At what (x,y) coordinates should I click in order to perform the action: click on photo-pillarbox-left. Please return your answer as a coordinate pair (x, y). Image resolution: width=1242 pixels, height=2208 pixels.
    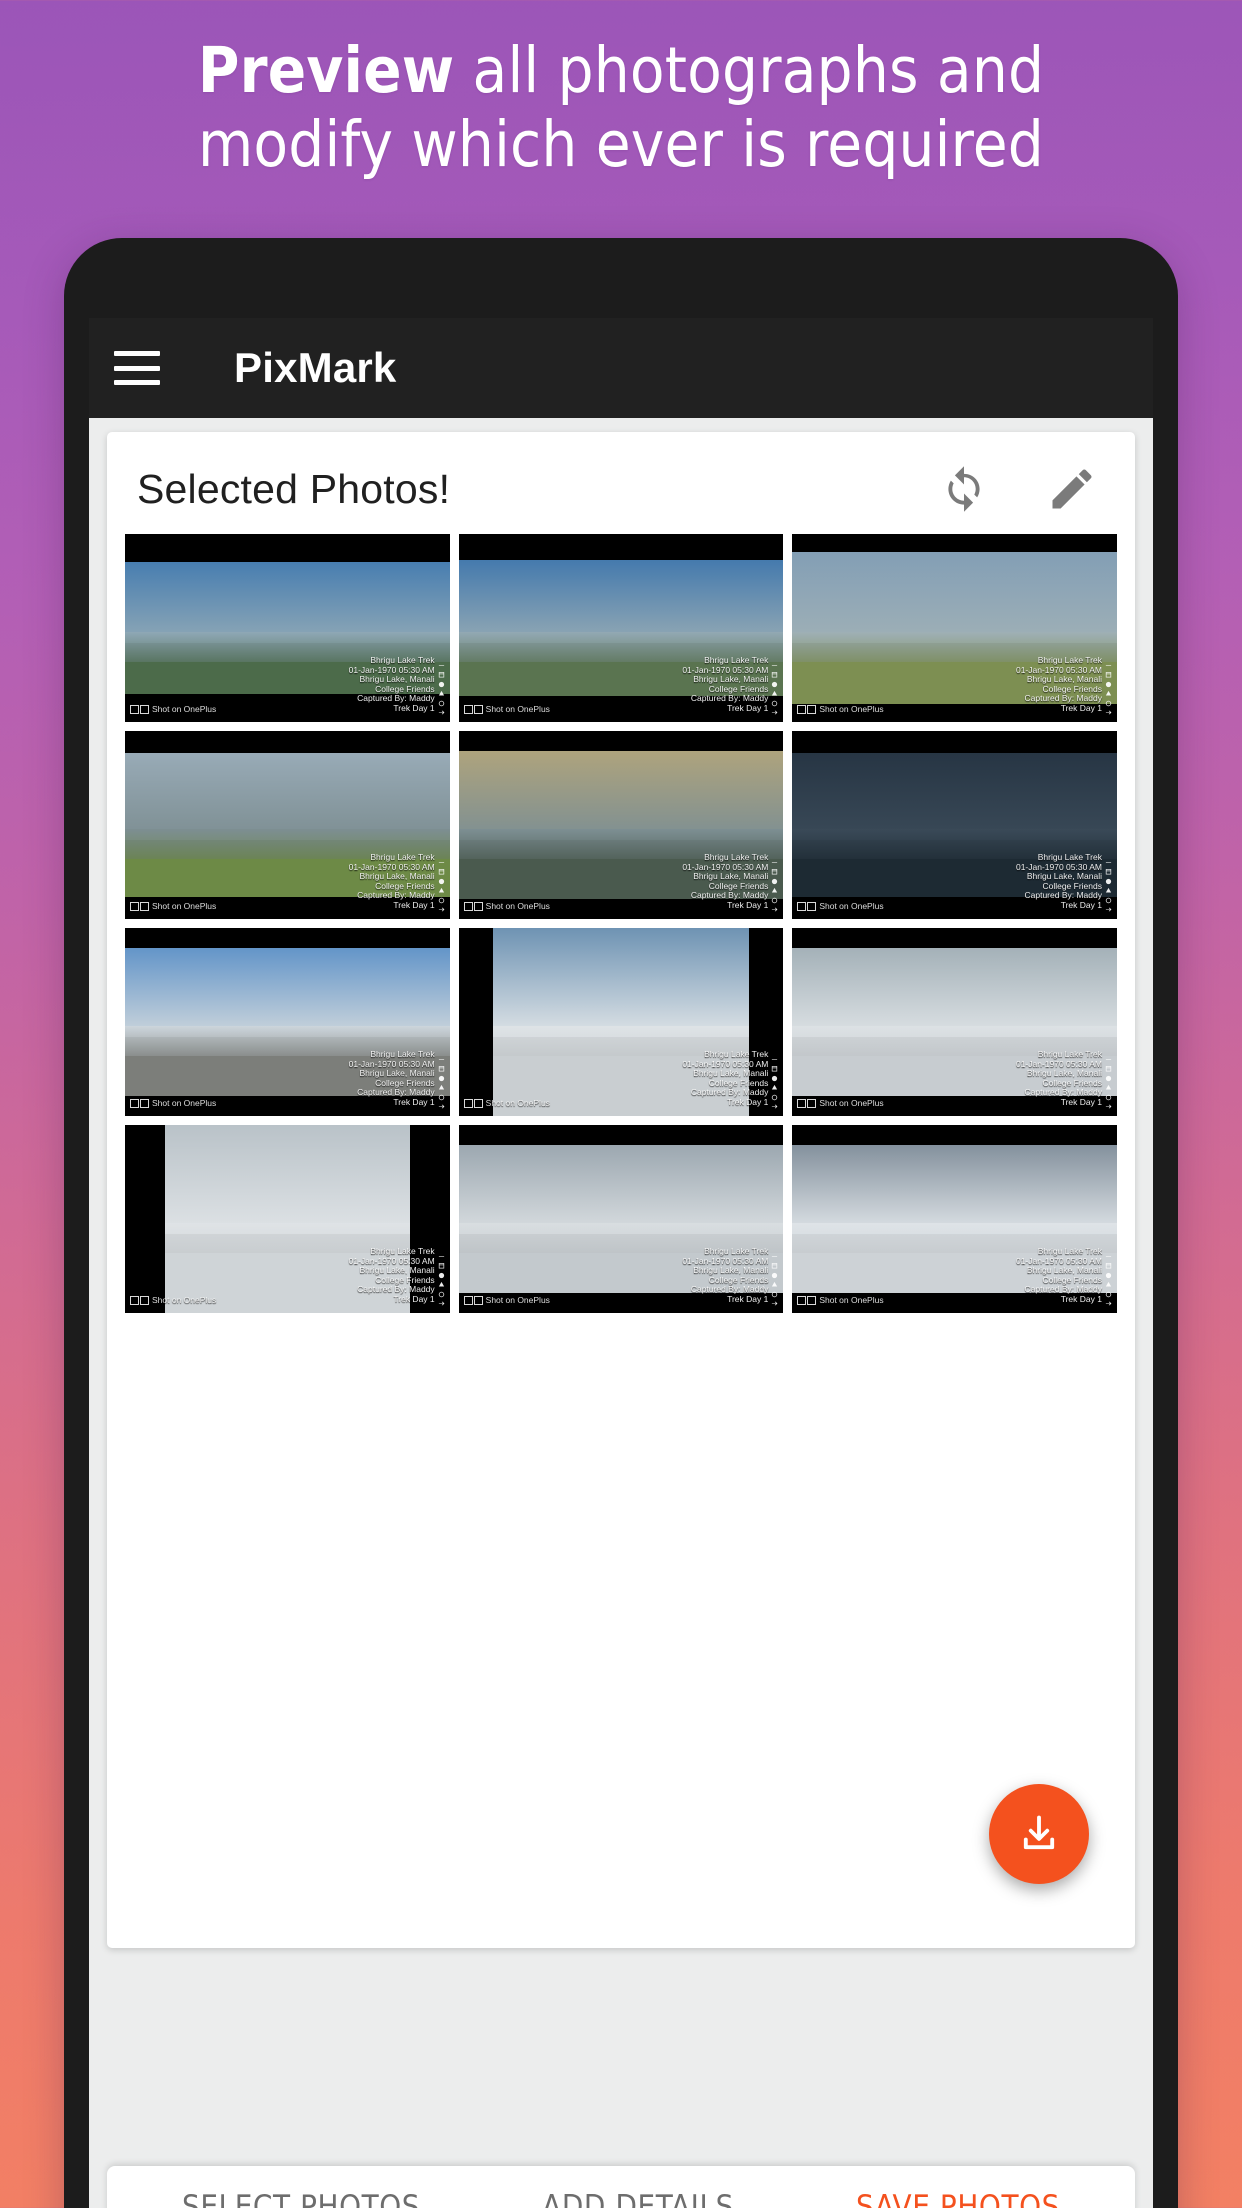
    Looking at the image, I should click on (475, 1022).